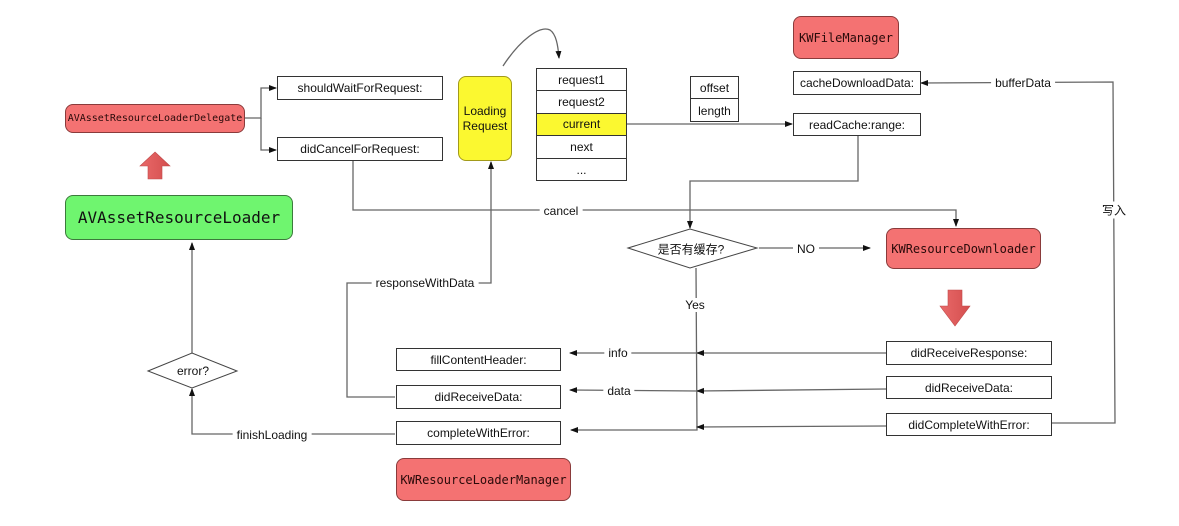 This screenshot has height=526, width=1179. Describe the element at coordinates (714, 110) in the screenshot. I see `range-length: length` at that location.